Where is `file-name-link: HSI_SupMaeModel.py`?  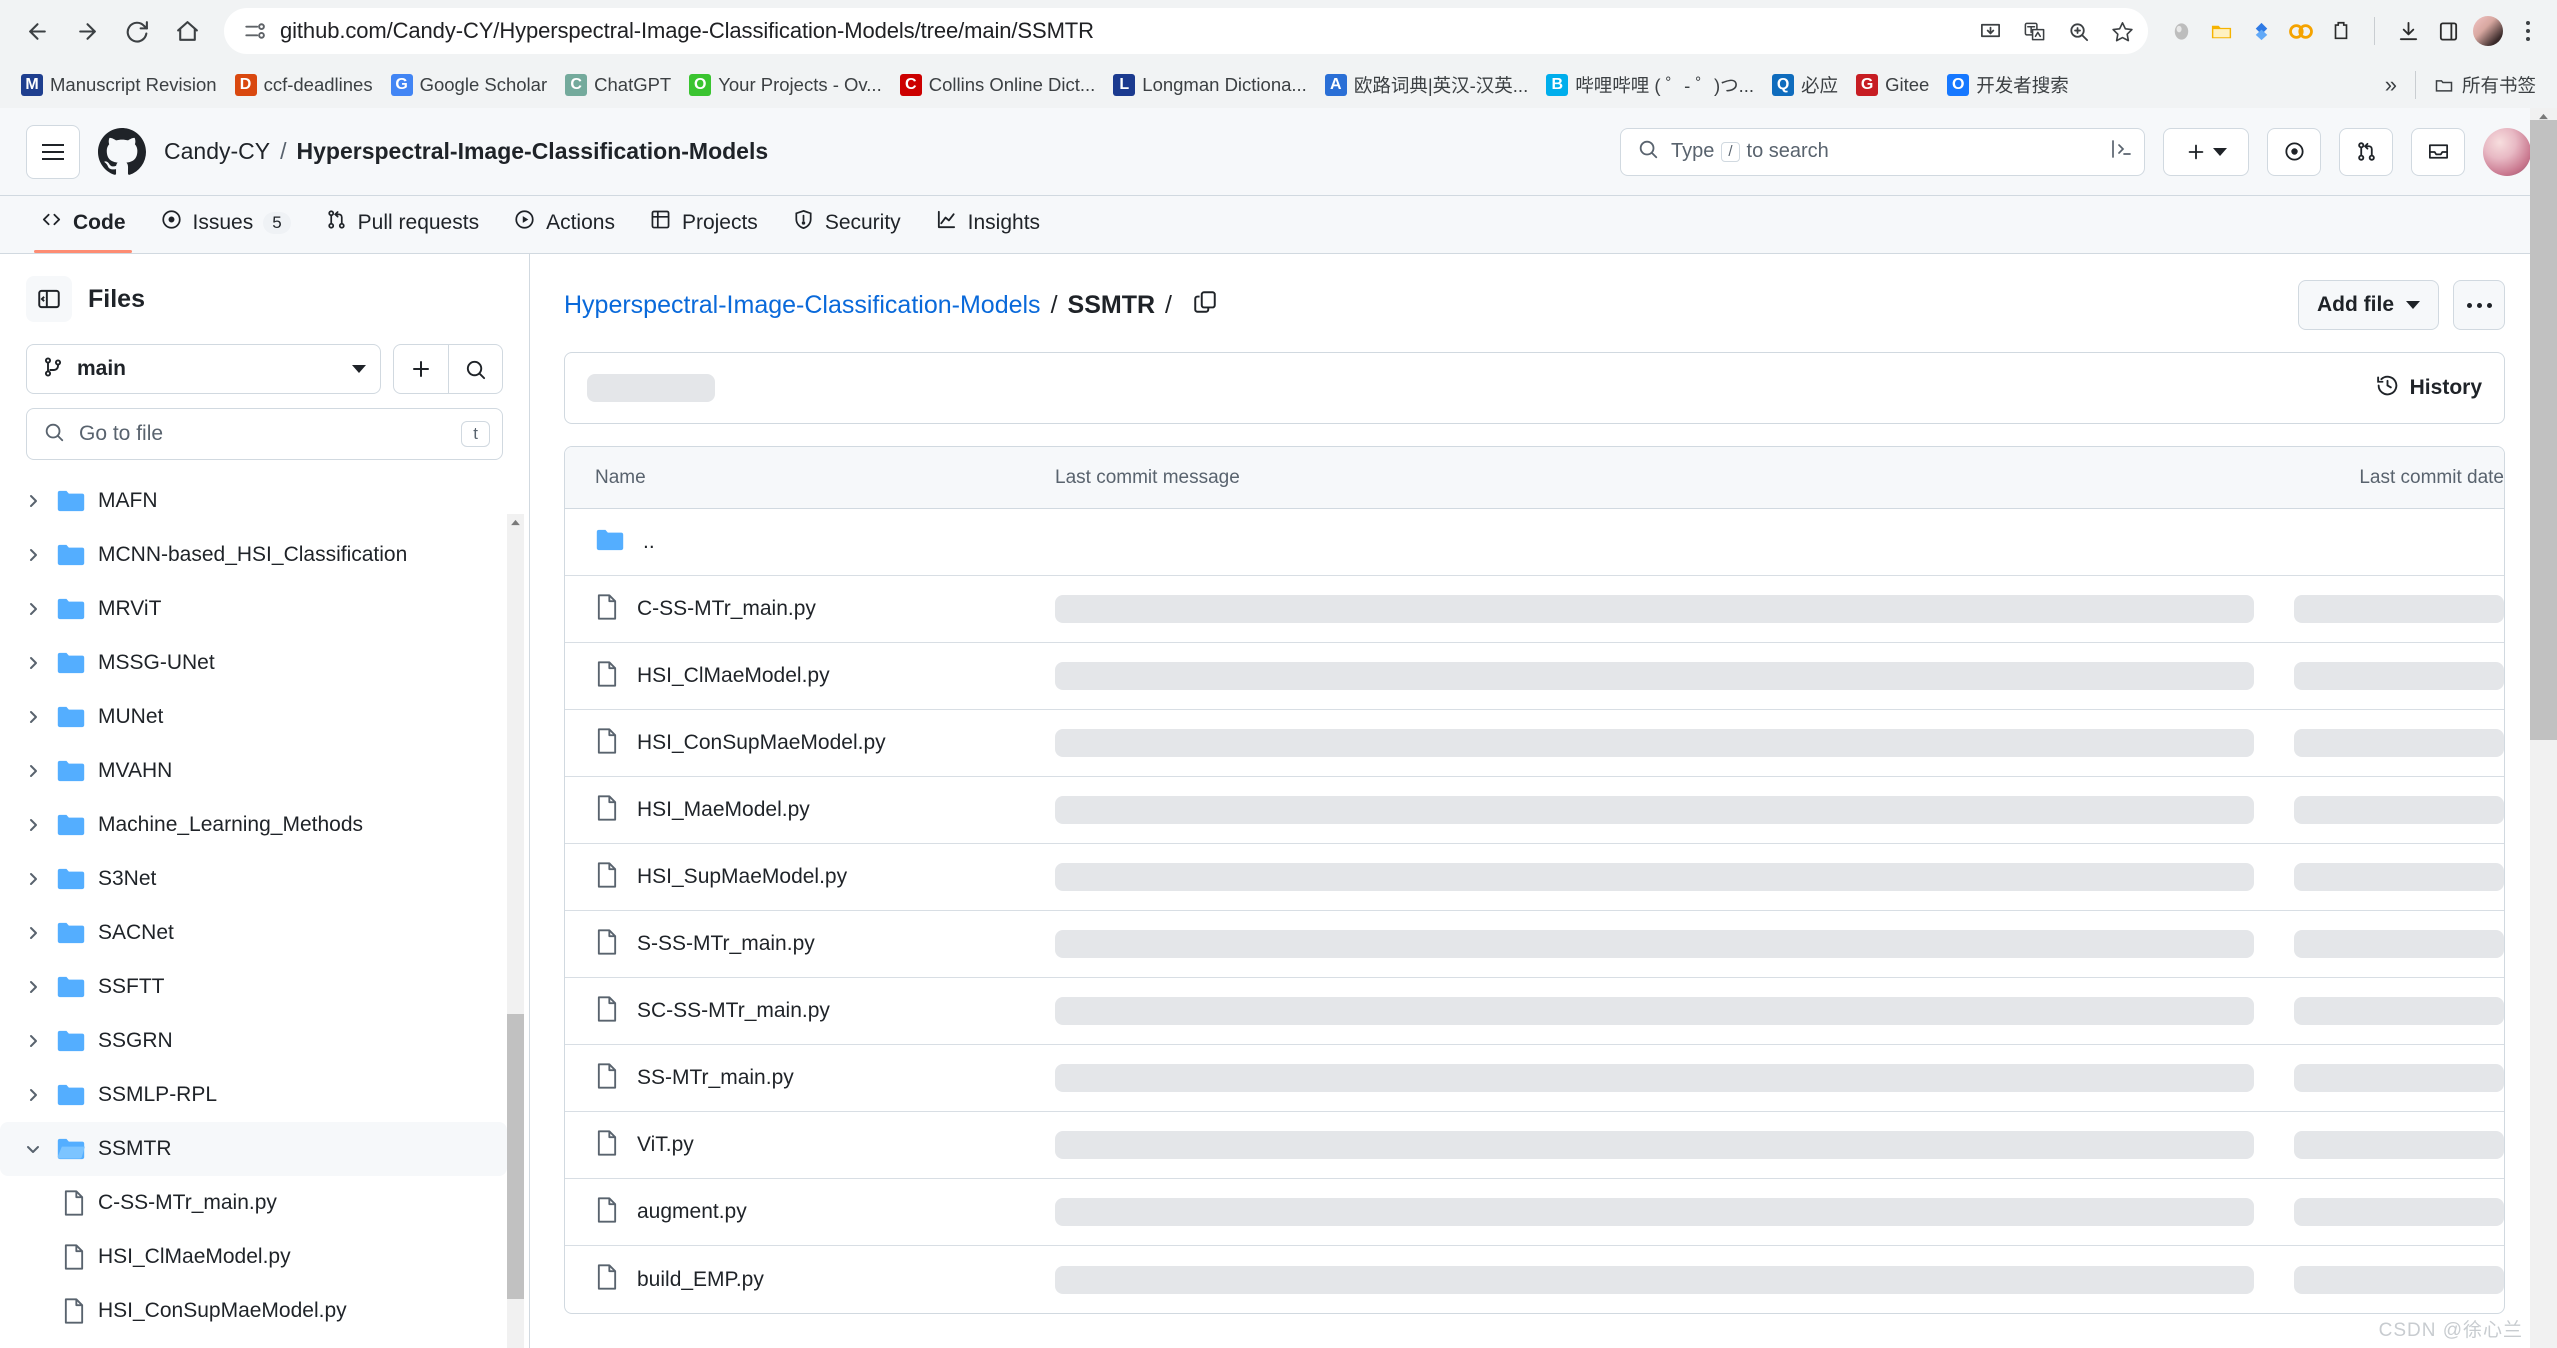 file-name-link: HSI_SupMaeModel.py is located at coordinates (742, 877).